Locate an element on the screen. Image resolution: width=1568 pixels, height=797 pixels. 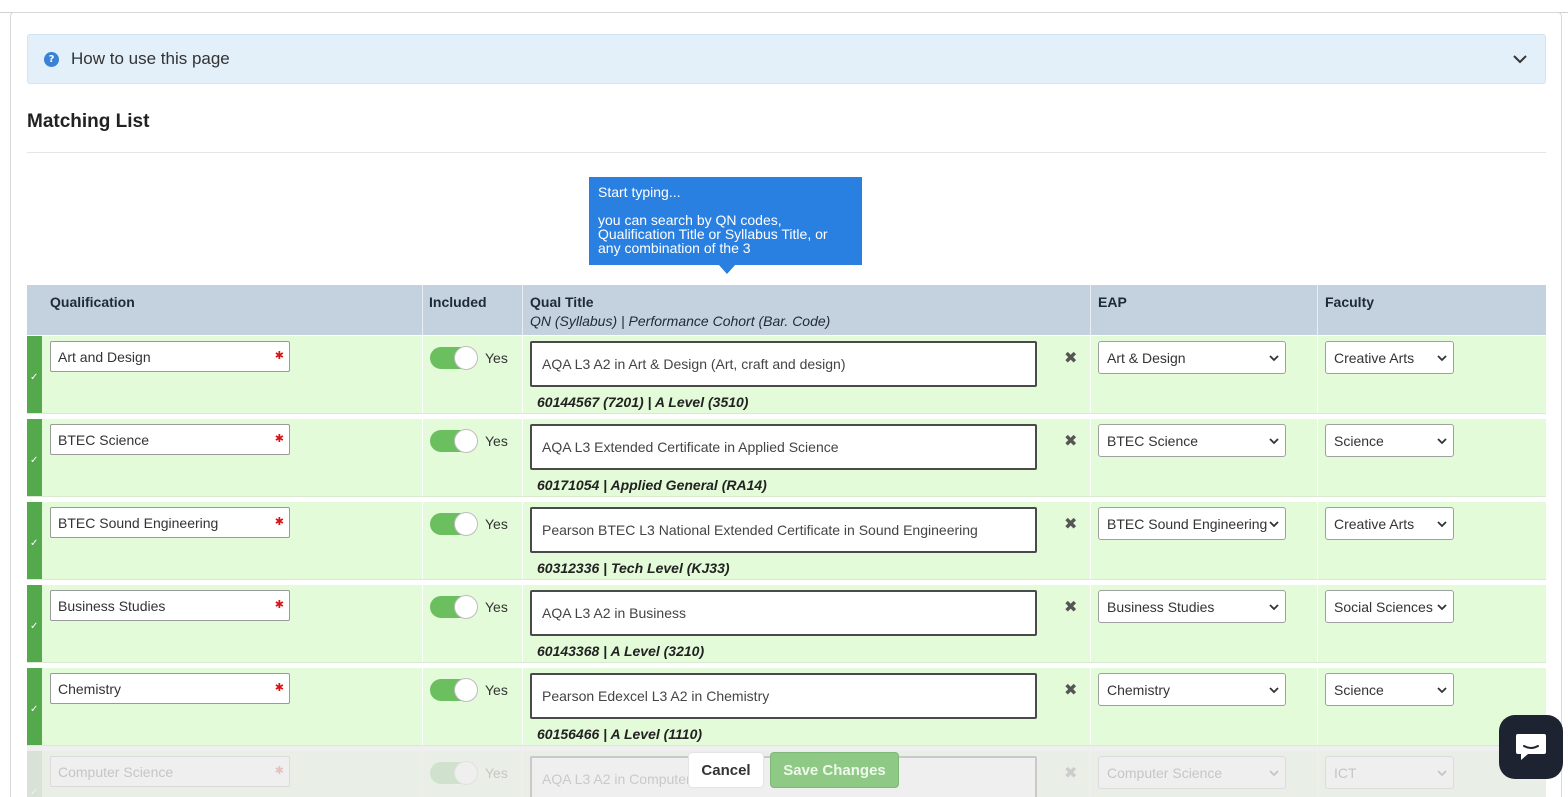
chat-widget-button is located at coordinates (1531, 747).